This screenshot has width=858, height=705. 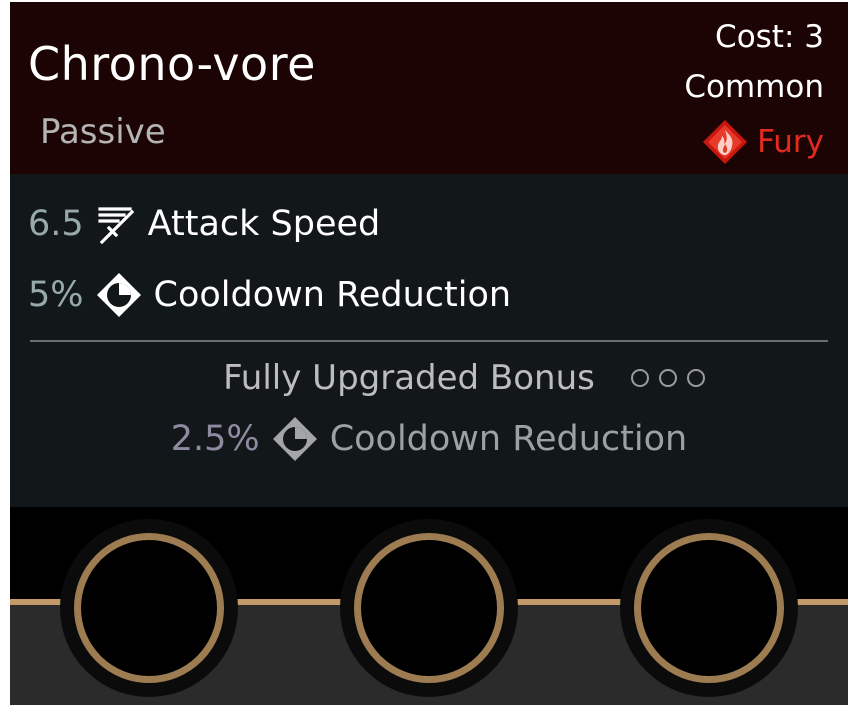 What do you see at coordinates (725, 142) in the screenshot?
I see `fury-flame-icon` at bounding box center [725, 142].